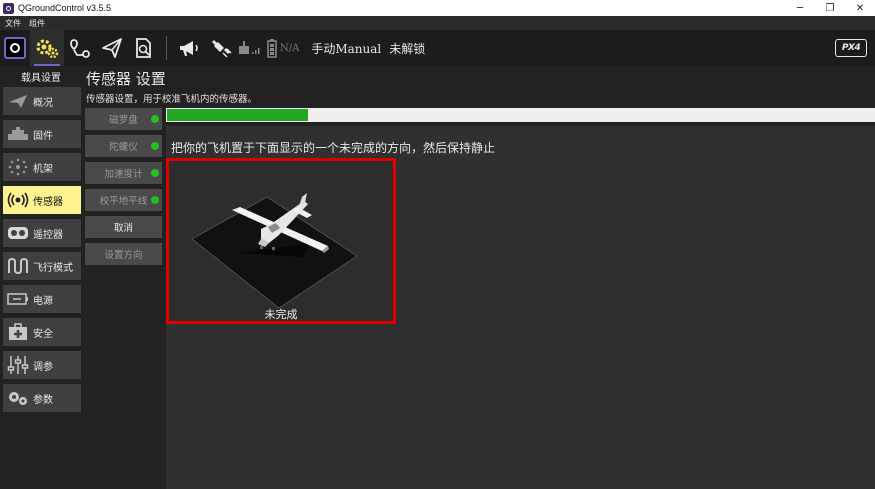 Image resolution: width=875 pixels, height=489 pixels. I want to click on minimize-button: ─, so click(800, 8).